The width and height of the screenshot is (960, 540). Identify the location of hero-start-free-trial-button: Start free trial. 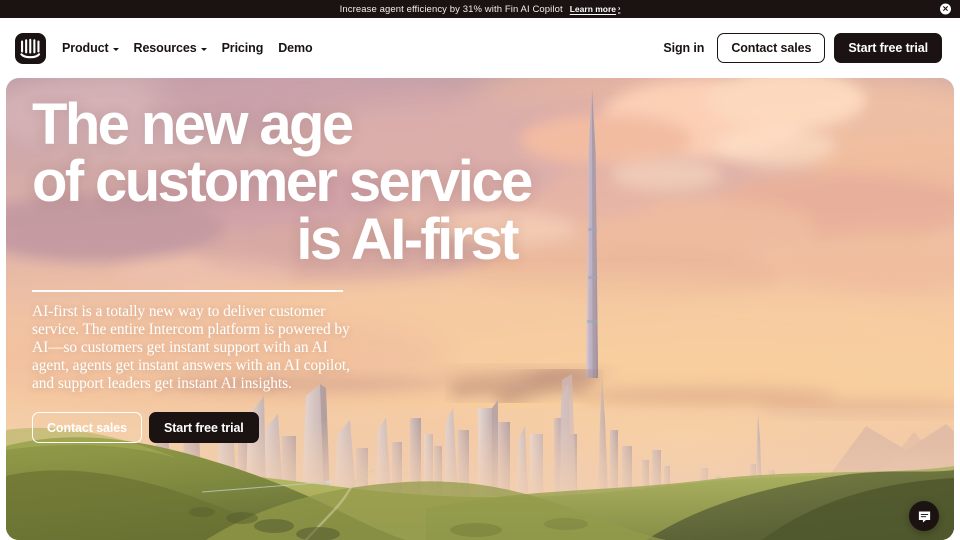
(203, 428).